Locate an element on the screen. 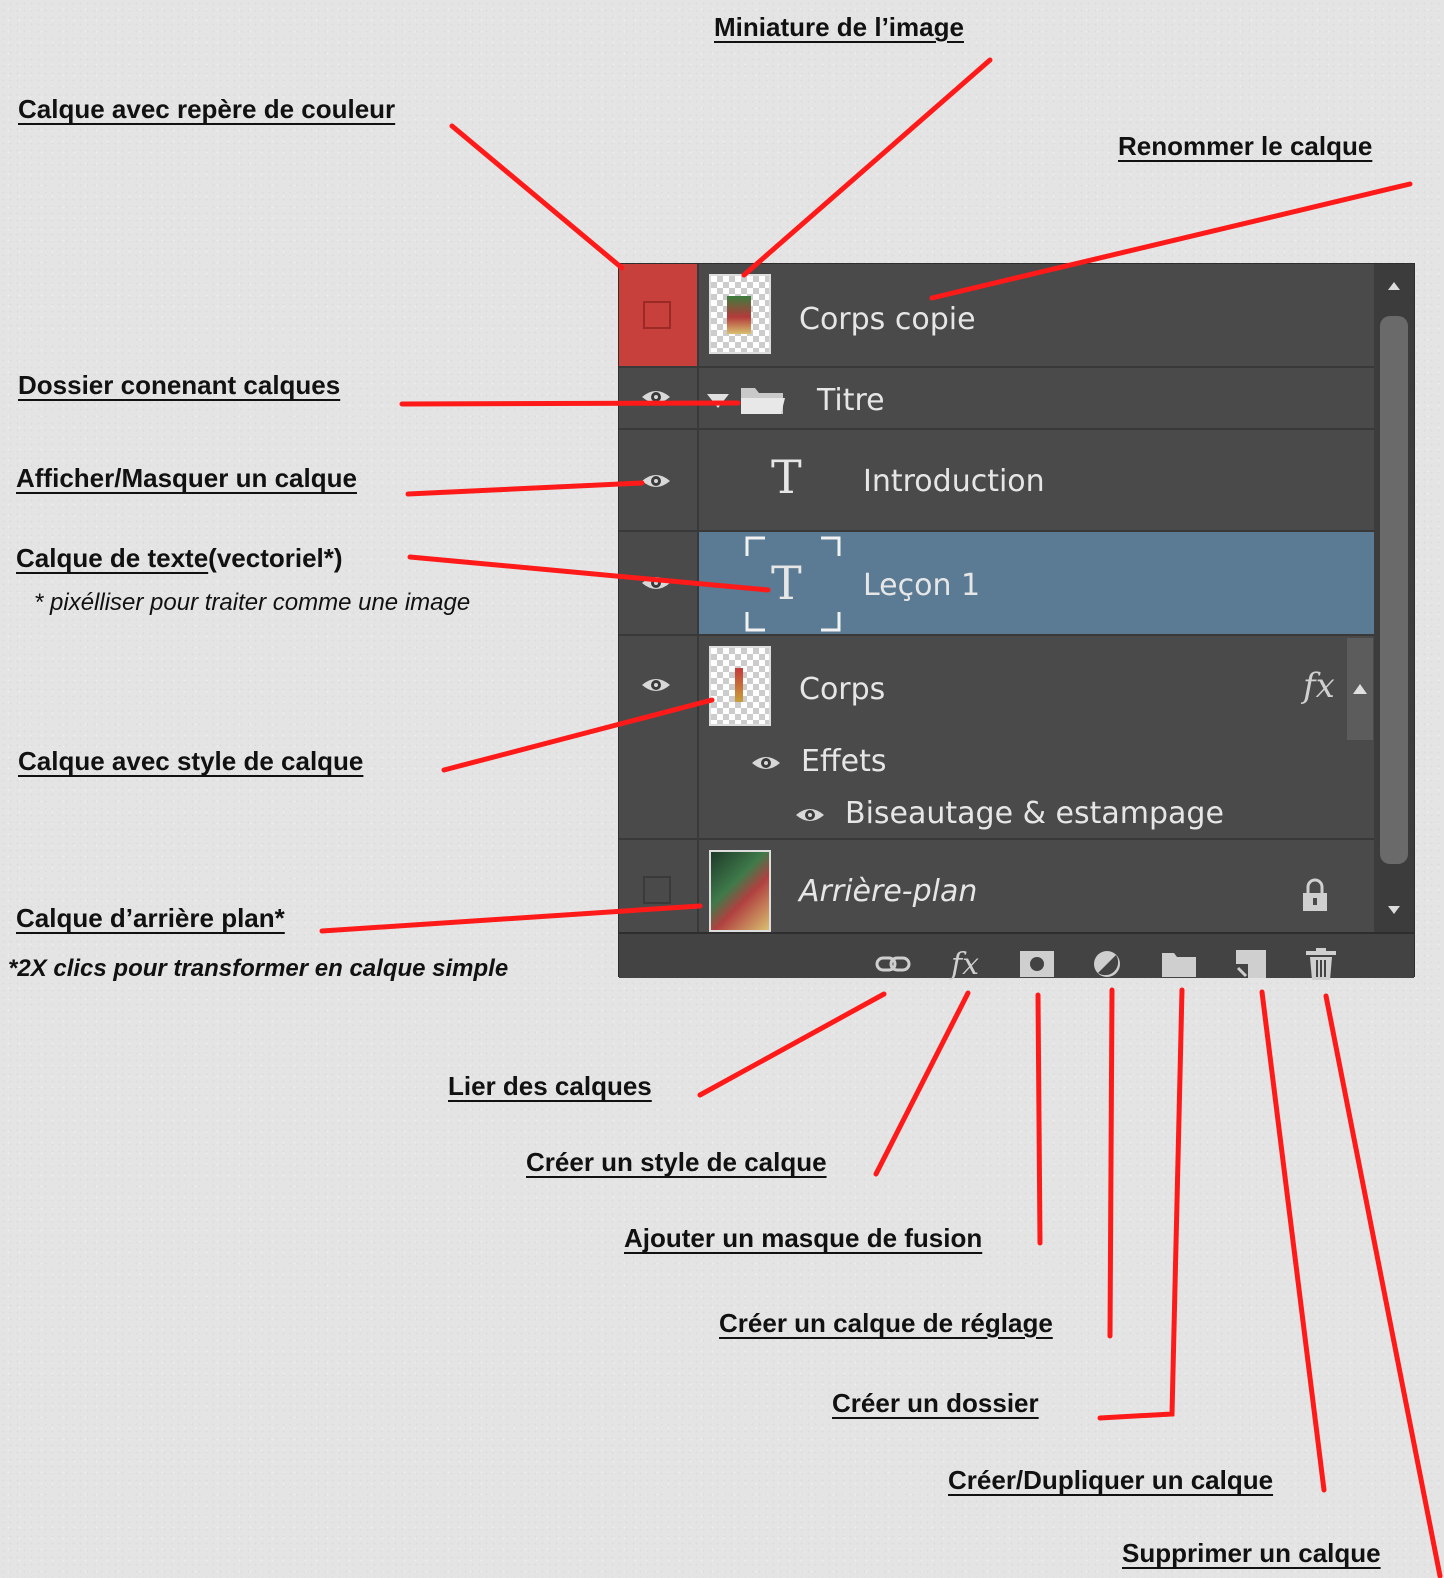  line-miniature is located at coordinates (867, 167).